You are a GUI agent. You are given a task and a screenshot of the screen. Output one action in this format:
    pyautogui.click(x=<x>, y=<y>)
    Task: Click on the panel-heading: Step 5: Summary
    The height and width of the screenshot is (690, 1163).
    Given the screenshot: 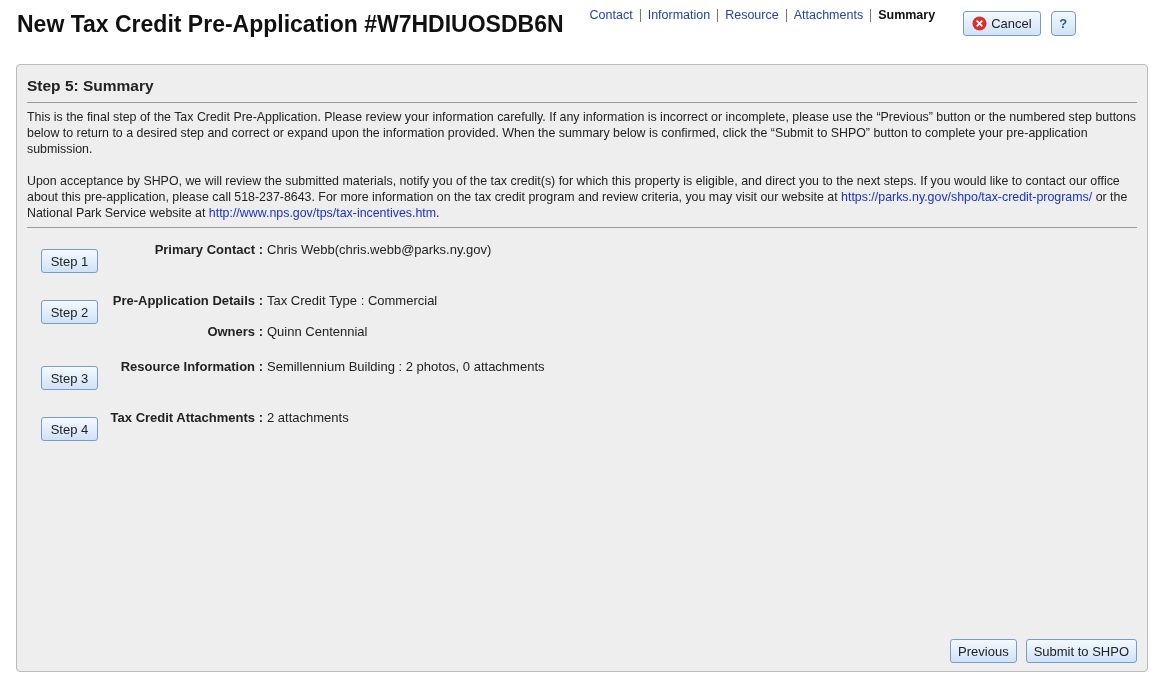 What is the action you would take?
    pyautogui.click(x=582, y=88)
    